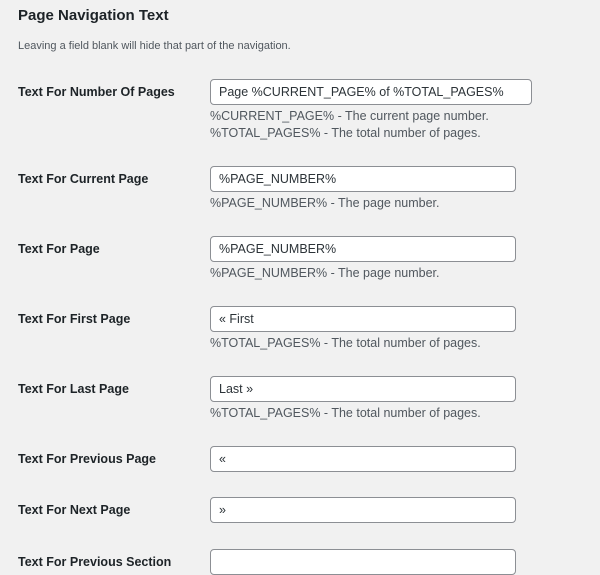 Image resolution: width=600 pixels, height=575 pixels. Describe the element at coordinates (363, 249) in the screenshot. I see `page-input` at that location.